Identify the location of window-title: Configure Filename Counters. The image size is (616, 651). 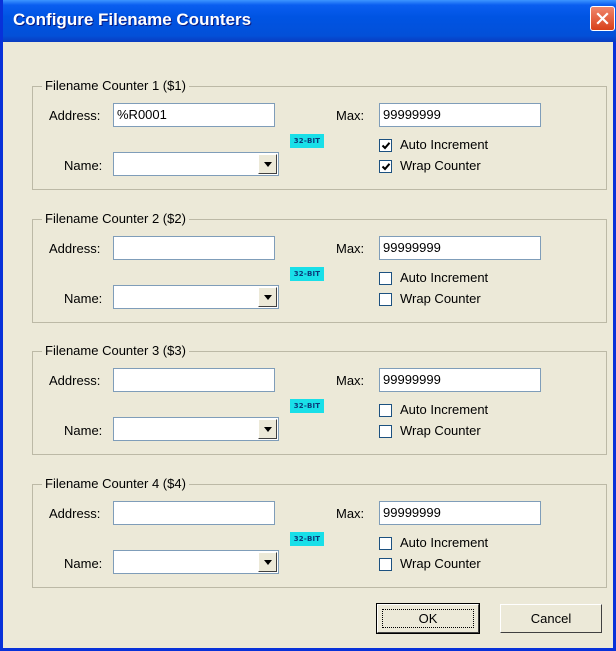
(132, 19).